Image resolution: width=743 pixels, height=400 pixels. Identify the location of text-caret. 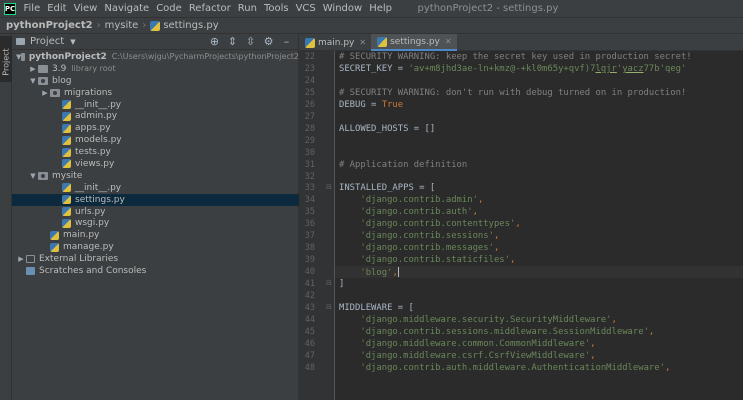
(398, 272).